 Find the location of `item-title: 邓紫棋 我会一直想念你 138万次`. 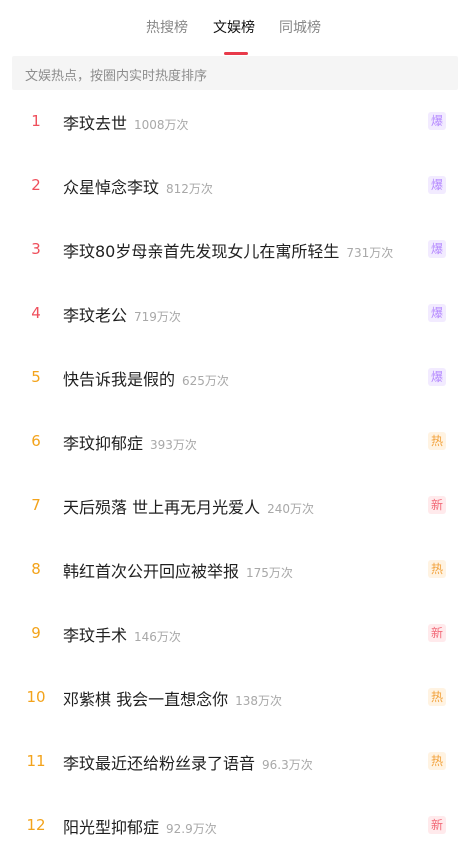

item-title: 邓紫棋 我会一直想念你 138万次 is located at coordinates (172, 698).